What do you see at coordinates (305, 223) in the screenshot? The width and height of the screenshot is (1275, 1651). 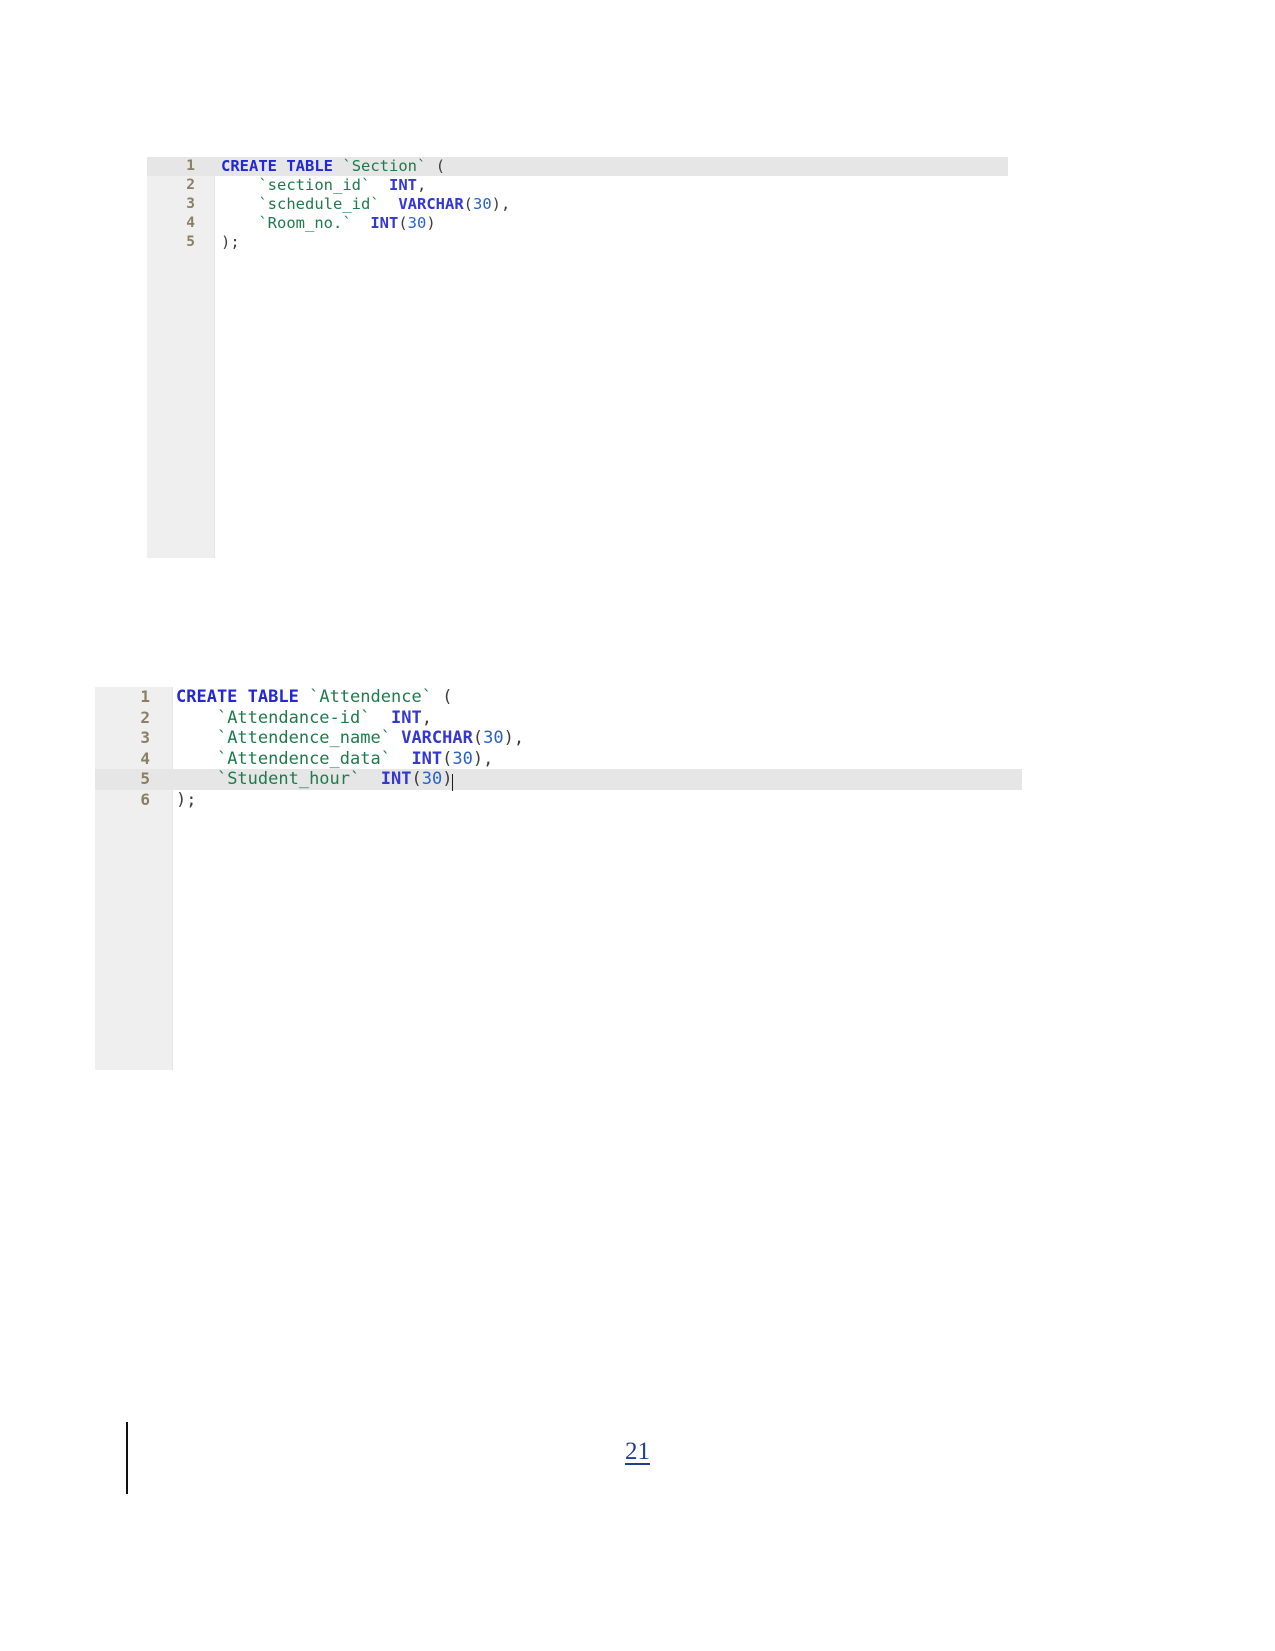 I see `code-token: `Room_no.`` at bounding box center [305, 223].